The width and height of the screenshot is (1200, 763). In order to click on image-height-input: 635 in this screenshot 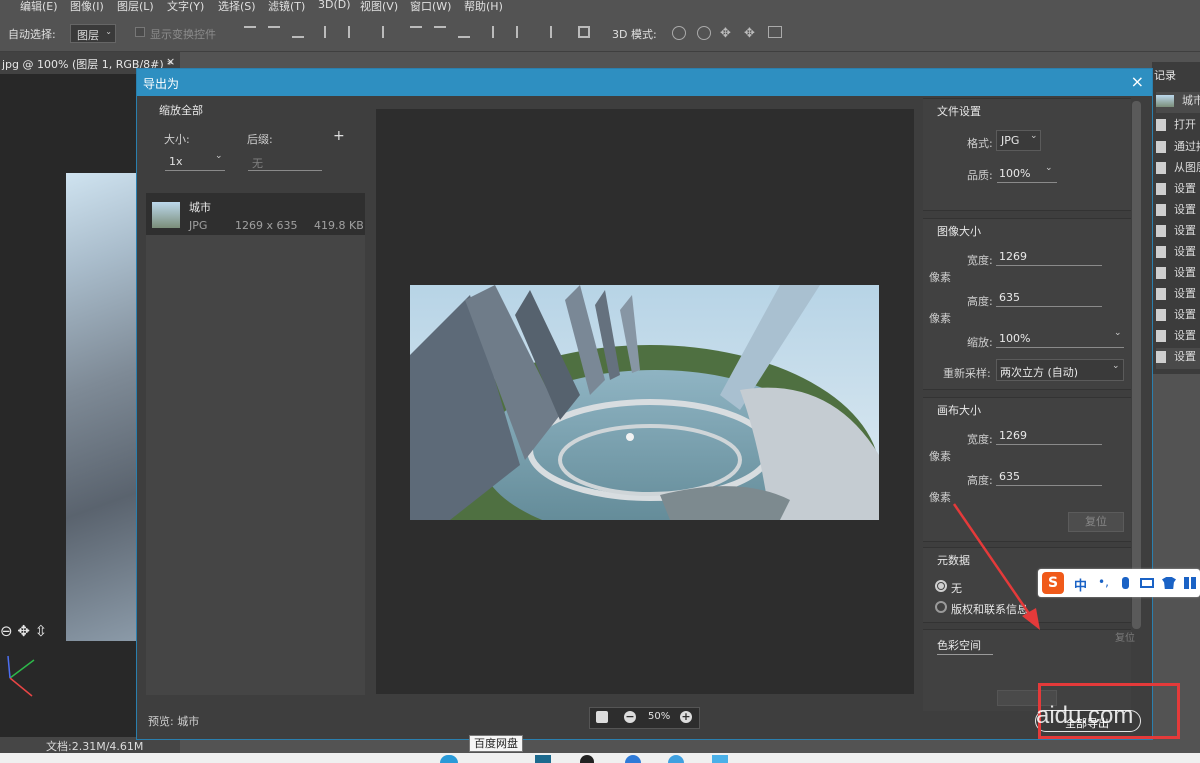, I will do `click(1049, 298)`.